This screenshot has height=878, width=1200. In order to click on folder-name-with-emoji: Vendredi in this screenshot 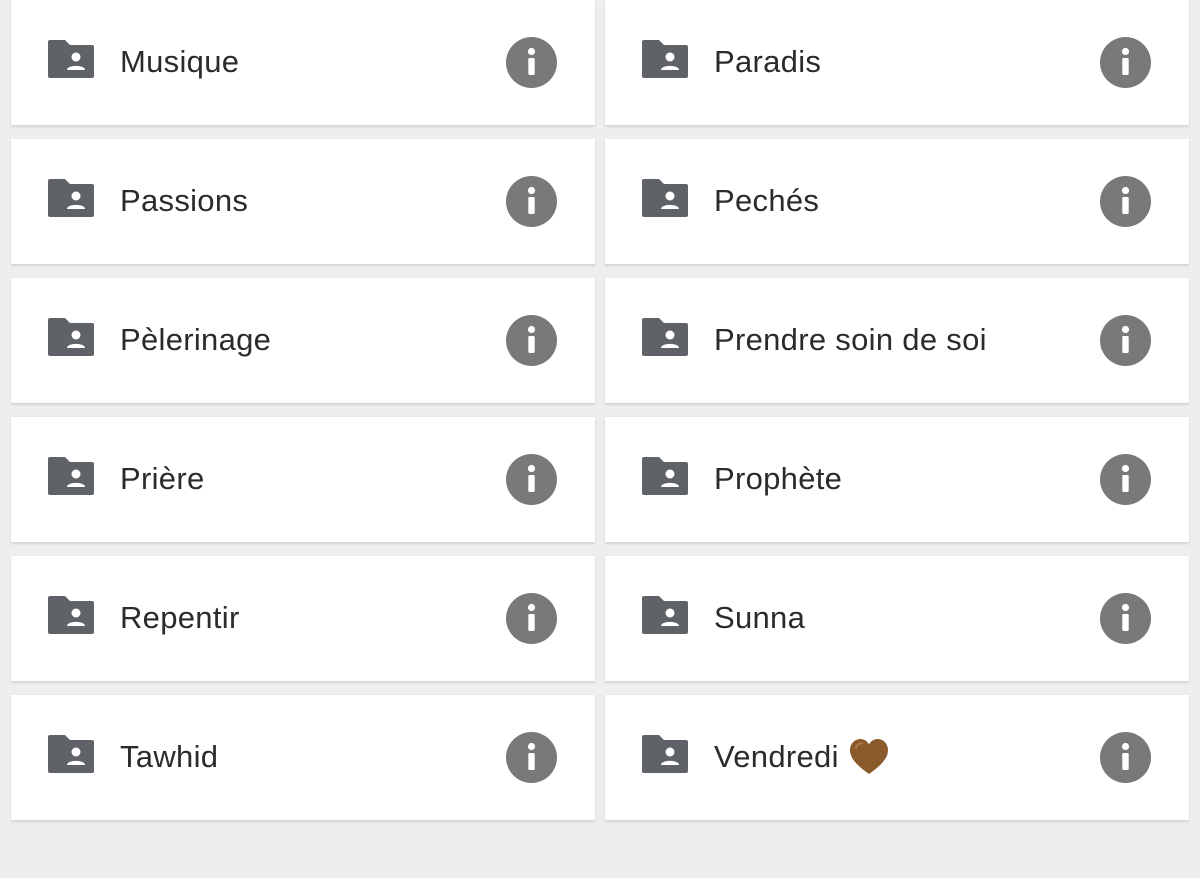, I will do `click(801, 757)`.